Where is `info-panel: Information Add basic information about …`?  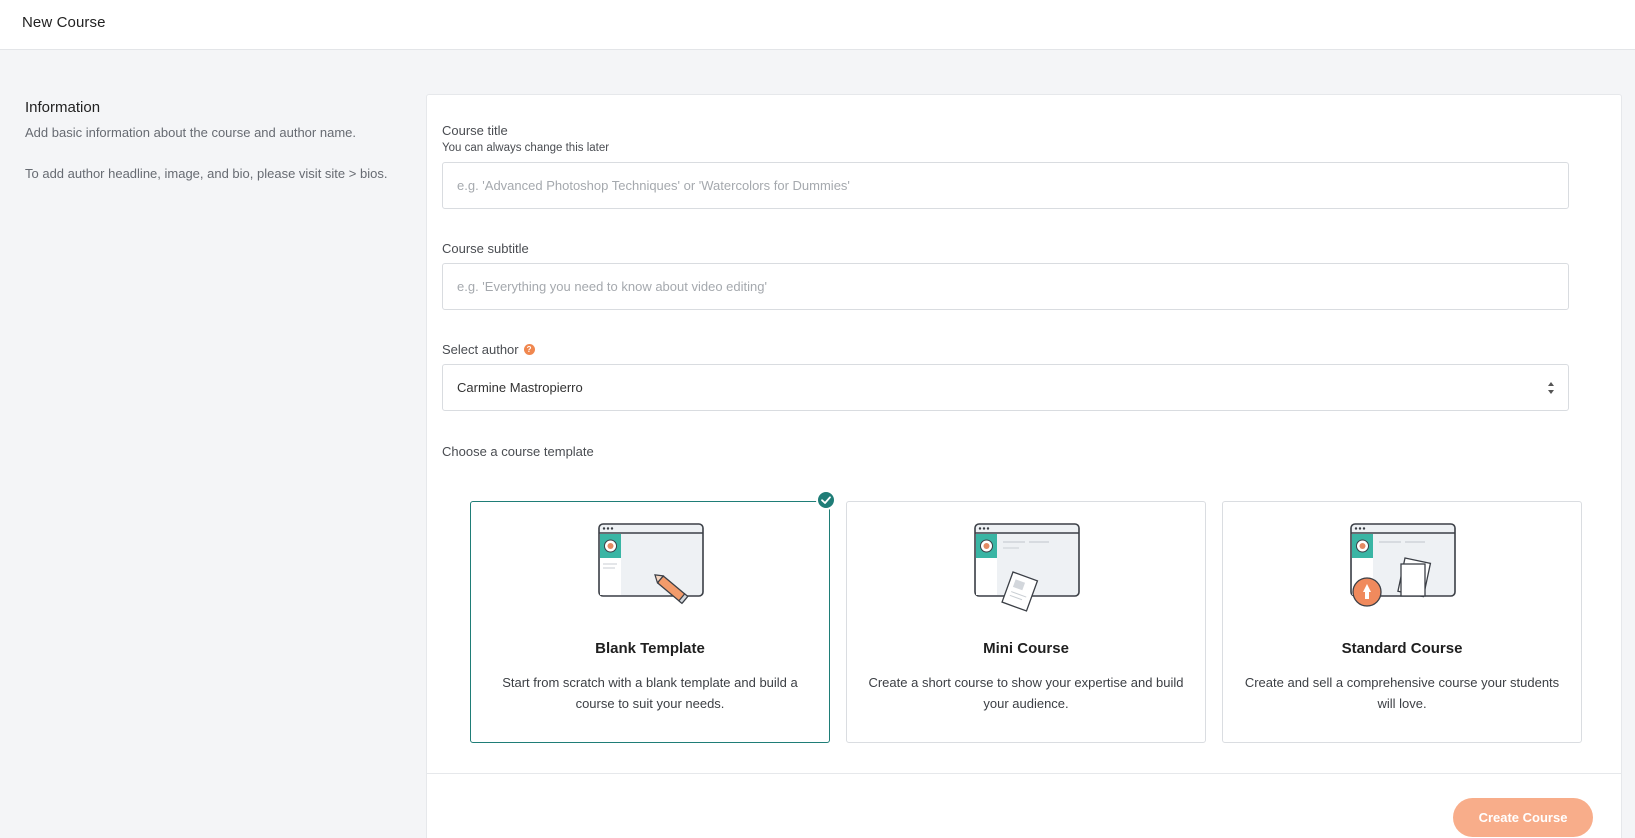 info-panel: Information Add basic information about … is located at coordinates (210, 141).